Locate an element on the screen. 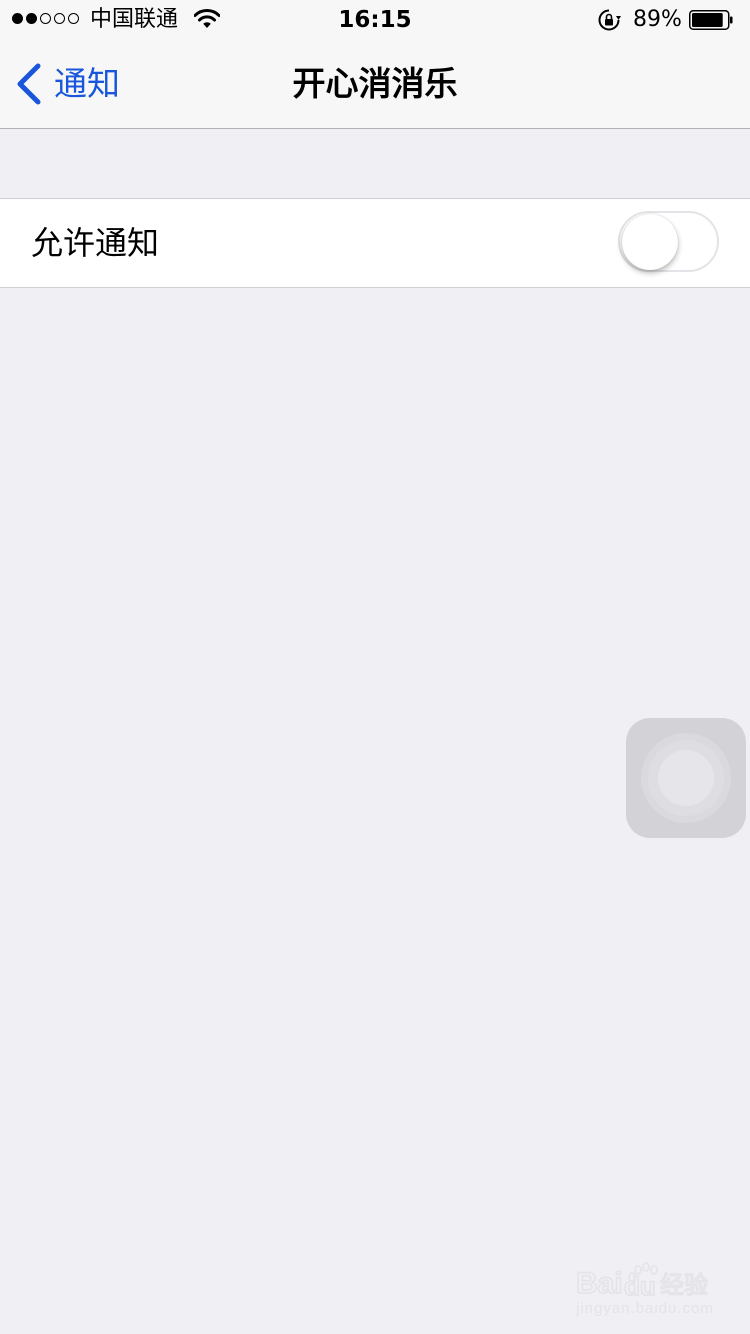  assistive-touch-button is located at coordinates (686, 778).